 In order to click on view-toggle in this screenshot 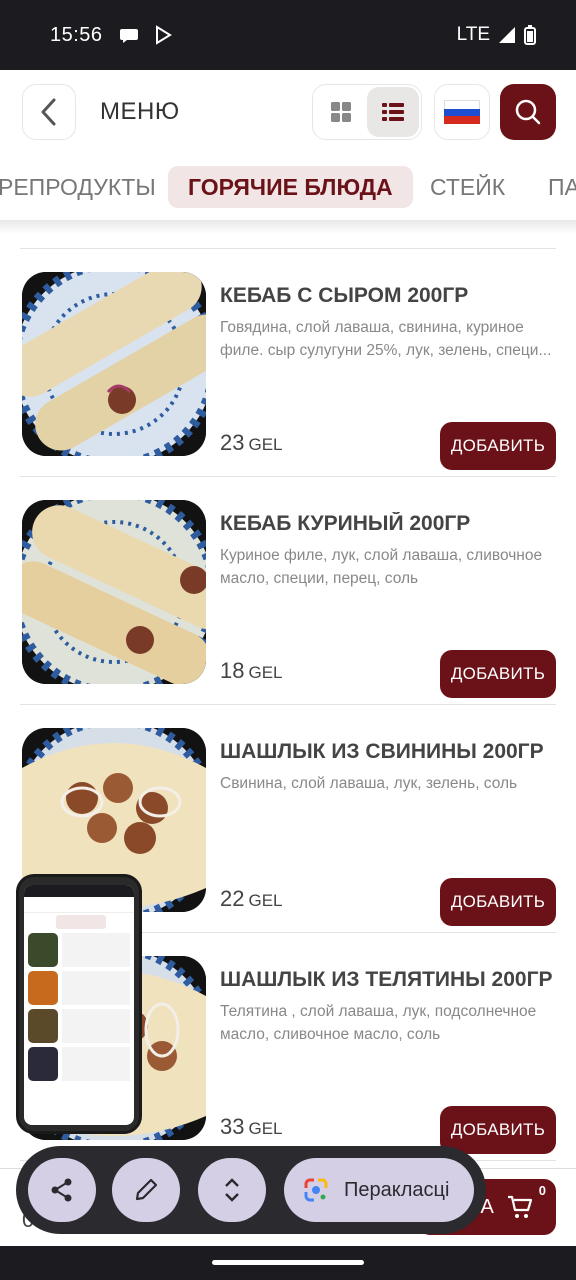, I will do `click(367, 112)`.